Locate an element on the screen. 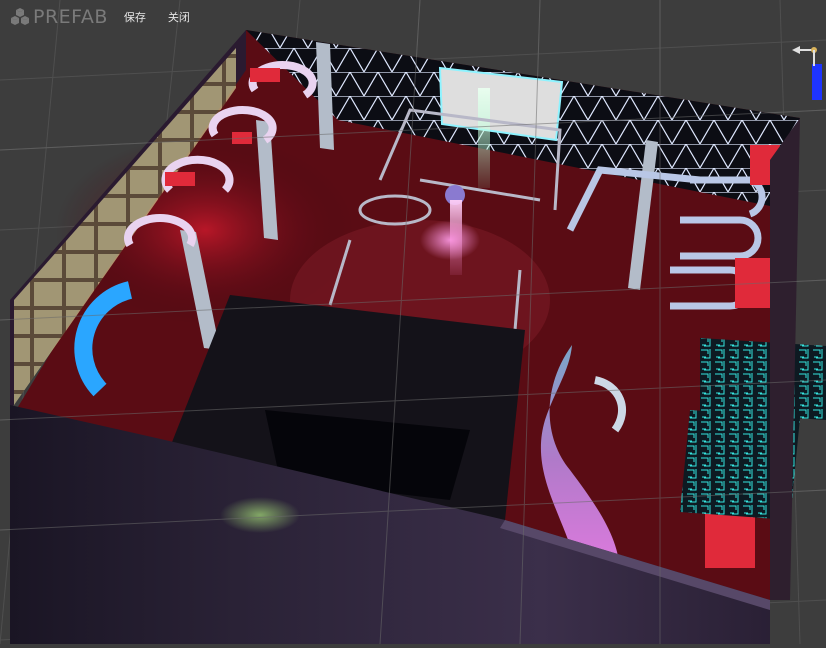  neon-circuit-blocks is located at coordinates (753, 429).